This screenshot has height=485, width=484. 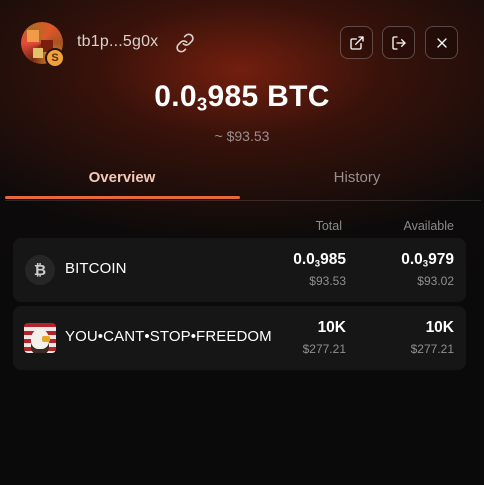 I want to click on balance-prefix: 0.0, so click(x=175, y=96).